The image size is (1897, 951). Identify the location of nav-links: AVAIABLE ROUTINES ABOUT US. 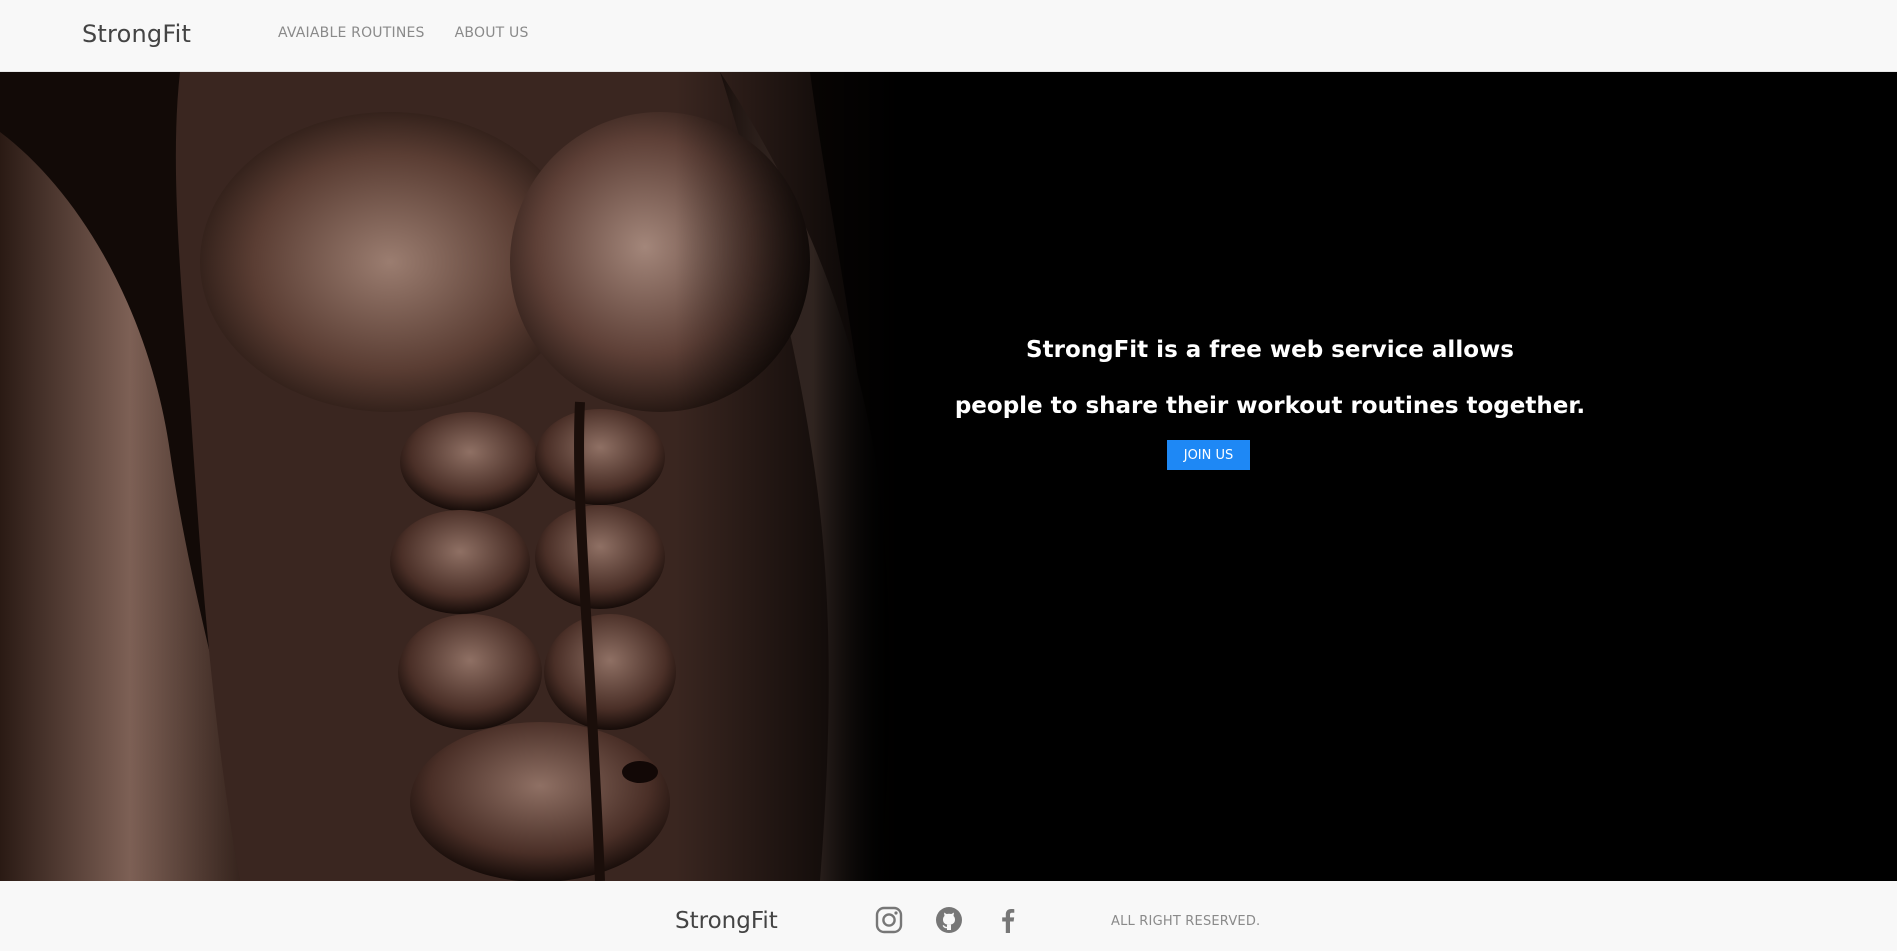
(403, 33).